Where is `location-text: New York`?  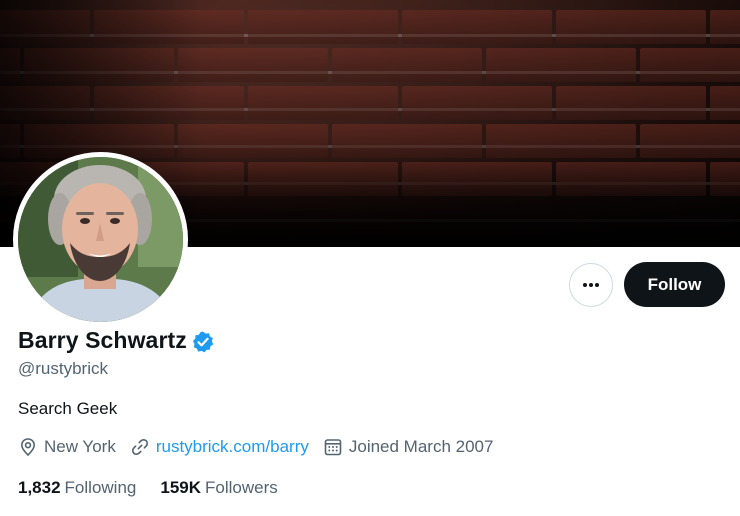
location-text: New York is located at coordinates (80, 446).